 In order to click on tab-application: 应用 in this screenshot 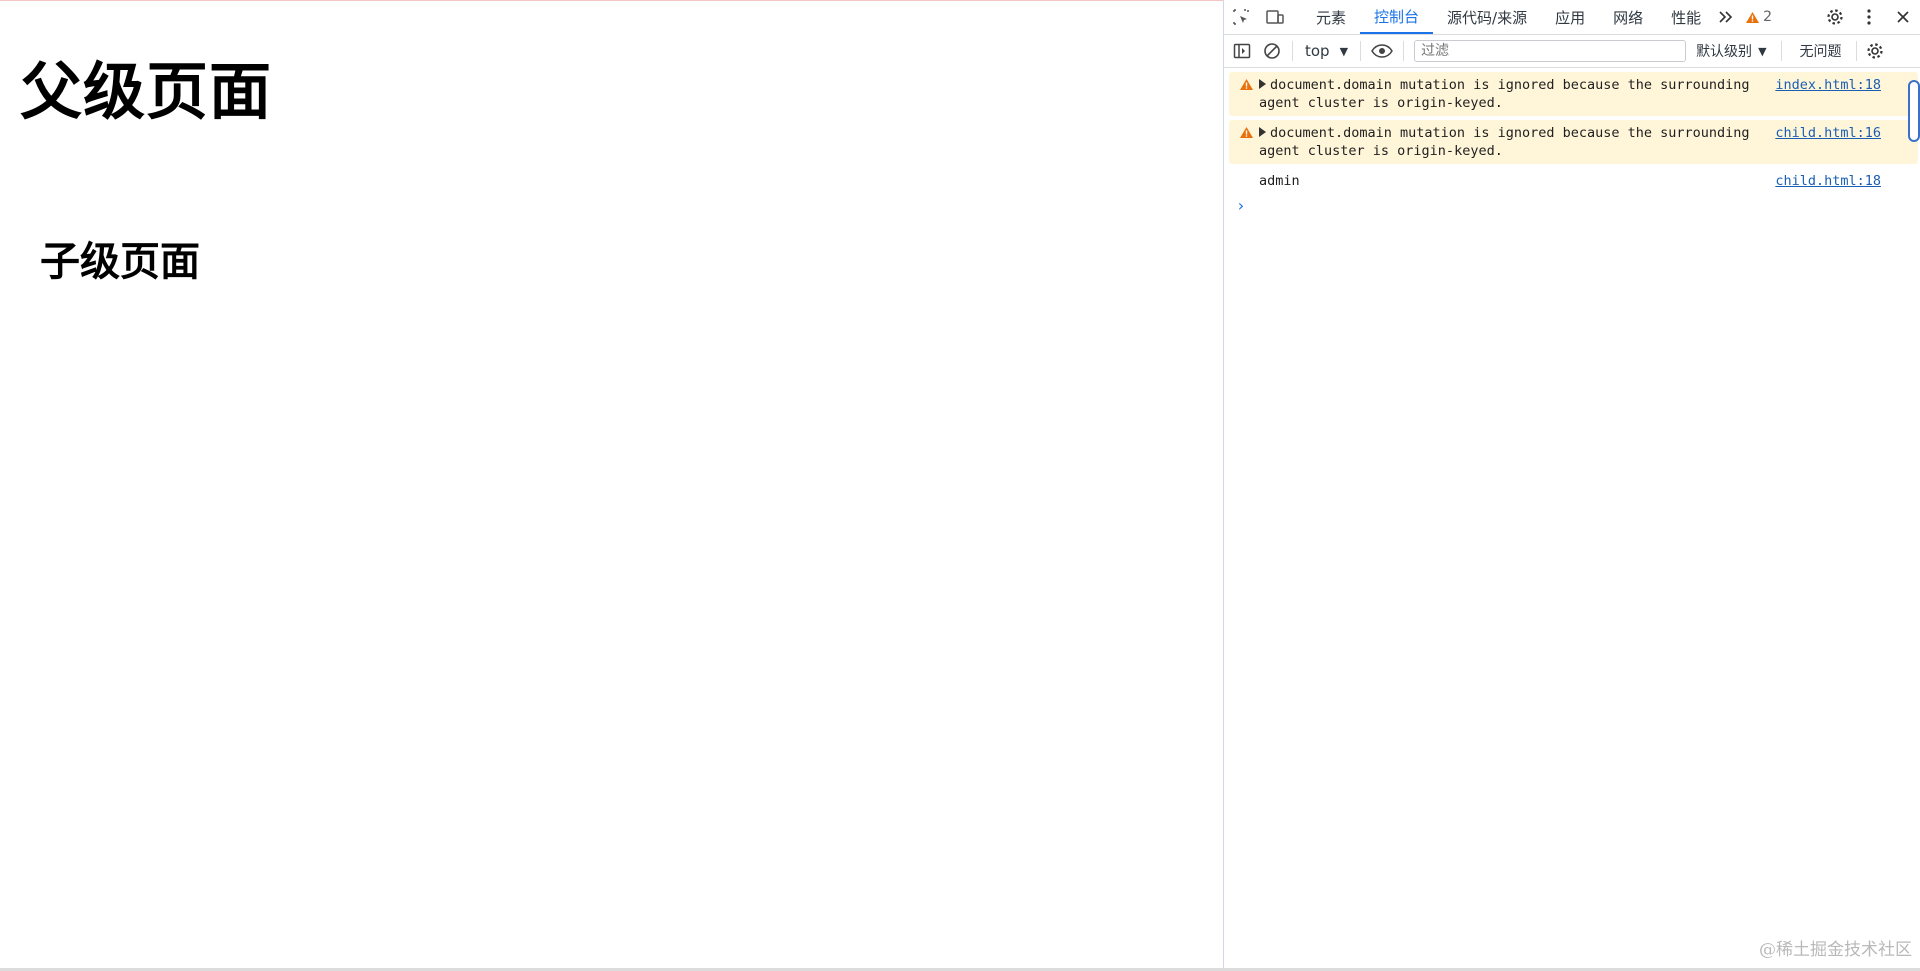, I will do `click(1570, 17)`.